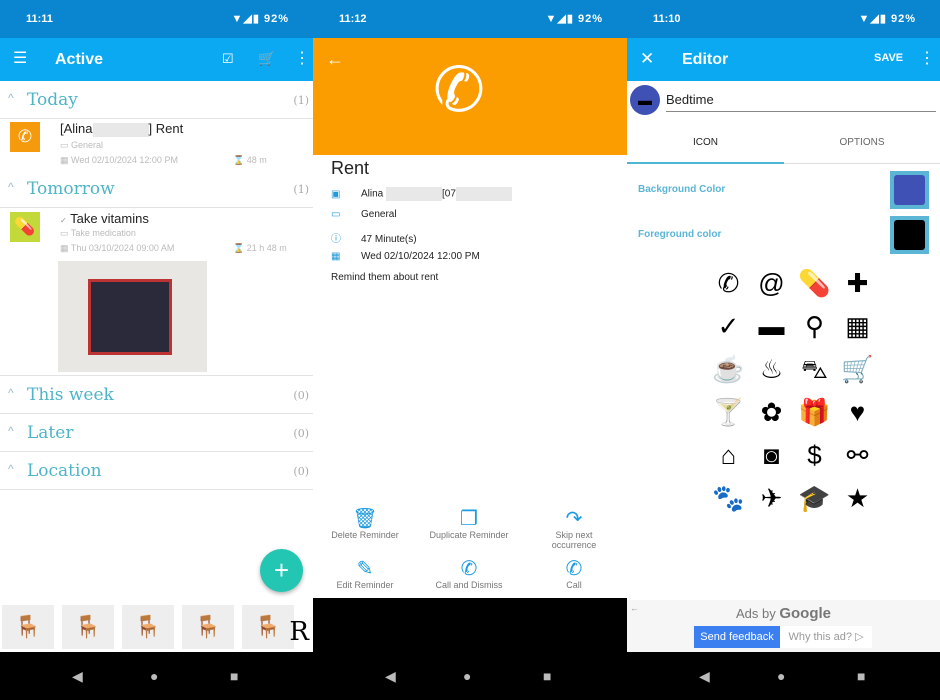 Image resolution: width=940 pixels, height=700 pixels. Describe the element at coordinates (64, 145) in the screenshot. I see `folder-icon: ▭` at that location.